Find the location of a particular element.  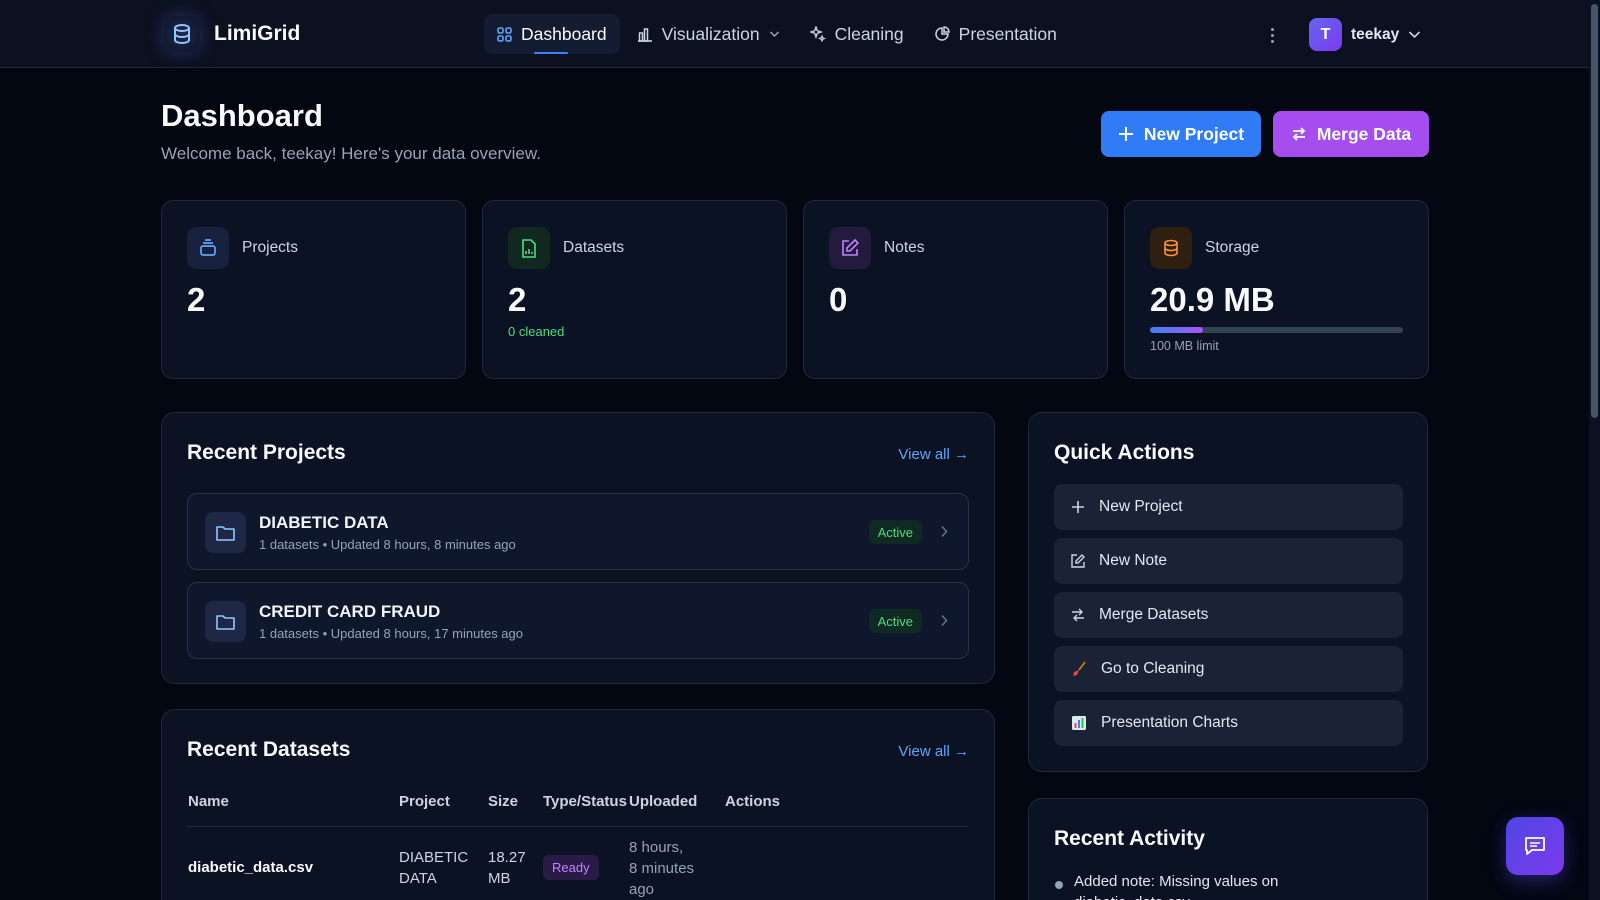

project-name: DIABETIC DATA is located at coordinates (324, 522).